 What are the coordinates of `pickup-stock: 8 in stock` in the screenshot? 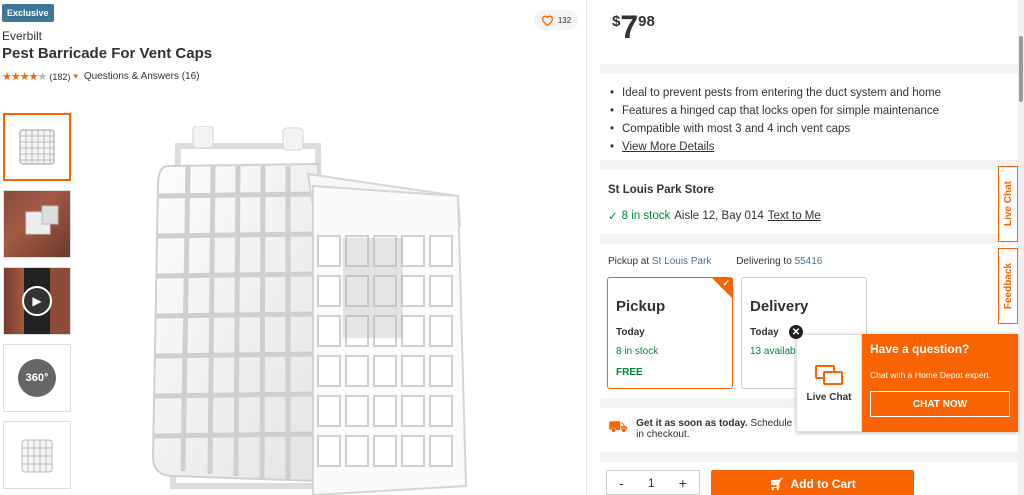 It's located at (637, 351).